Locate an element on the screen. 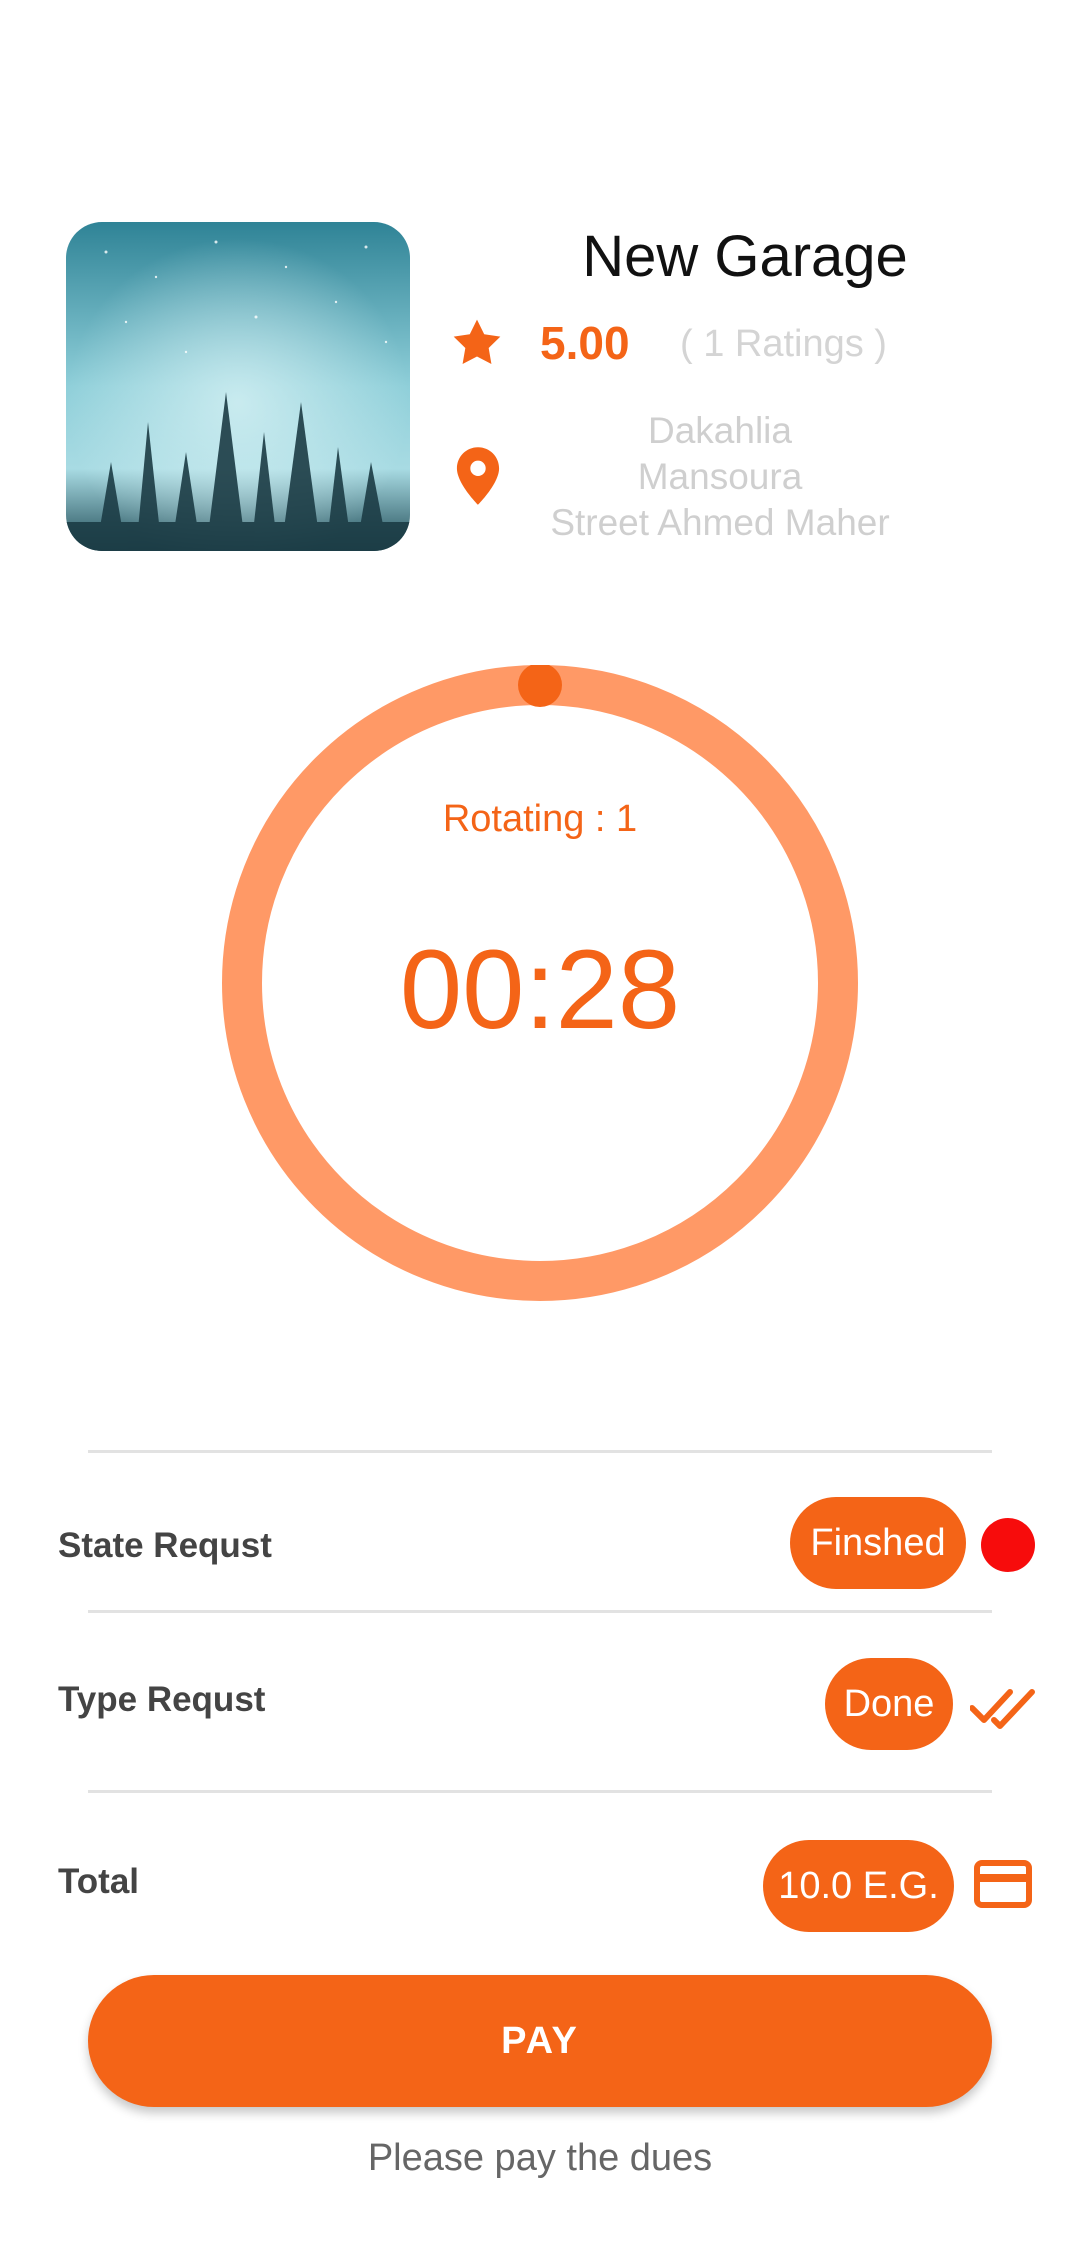 The image size is (1080, 2245). address-line-street: Street Ahmed Maher is located at coordinates (720, 522).